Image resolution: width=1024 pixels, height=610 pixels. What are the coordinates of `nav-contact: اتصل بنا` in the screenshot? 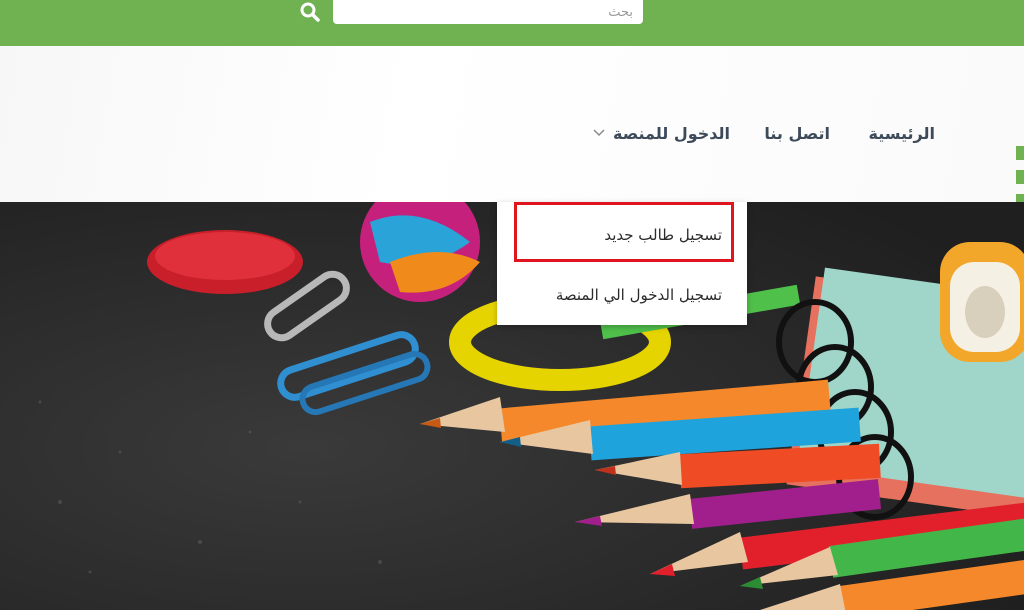 It's located at (797, 133).